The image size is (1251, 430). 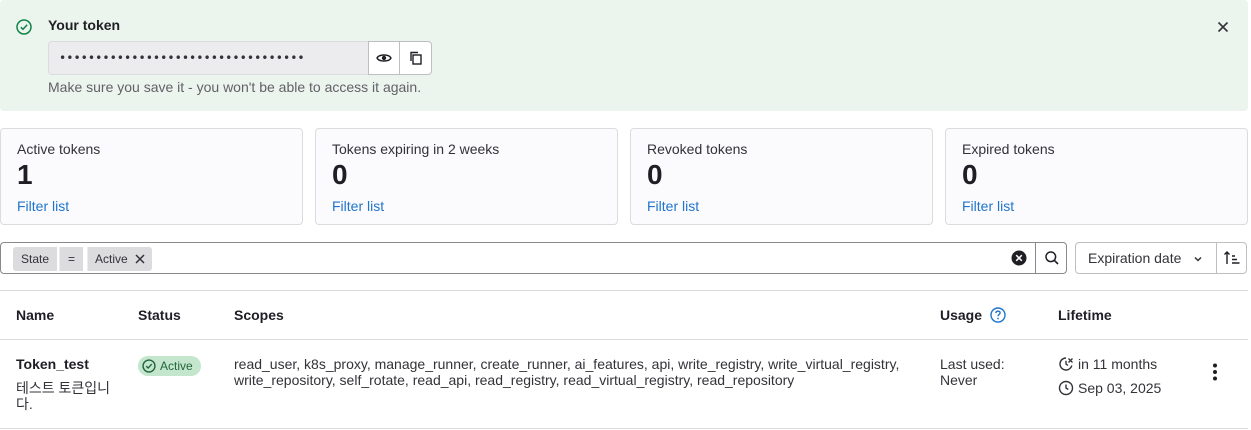 I want to click on stat-card-expiring: Tokens expiring in 2 weeks 0 Filter list, so click(x=466, y=176).